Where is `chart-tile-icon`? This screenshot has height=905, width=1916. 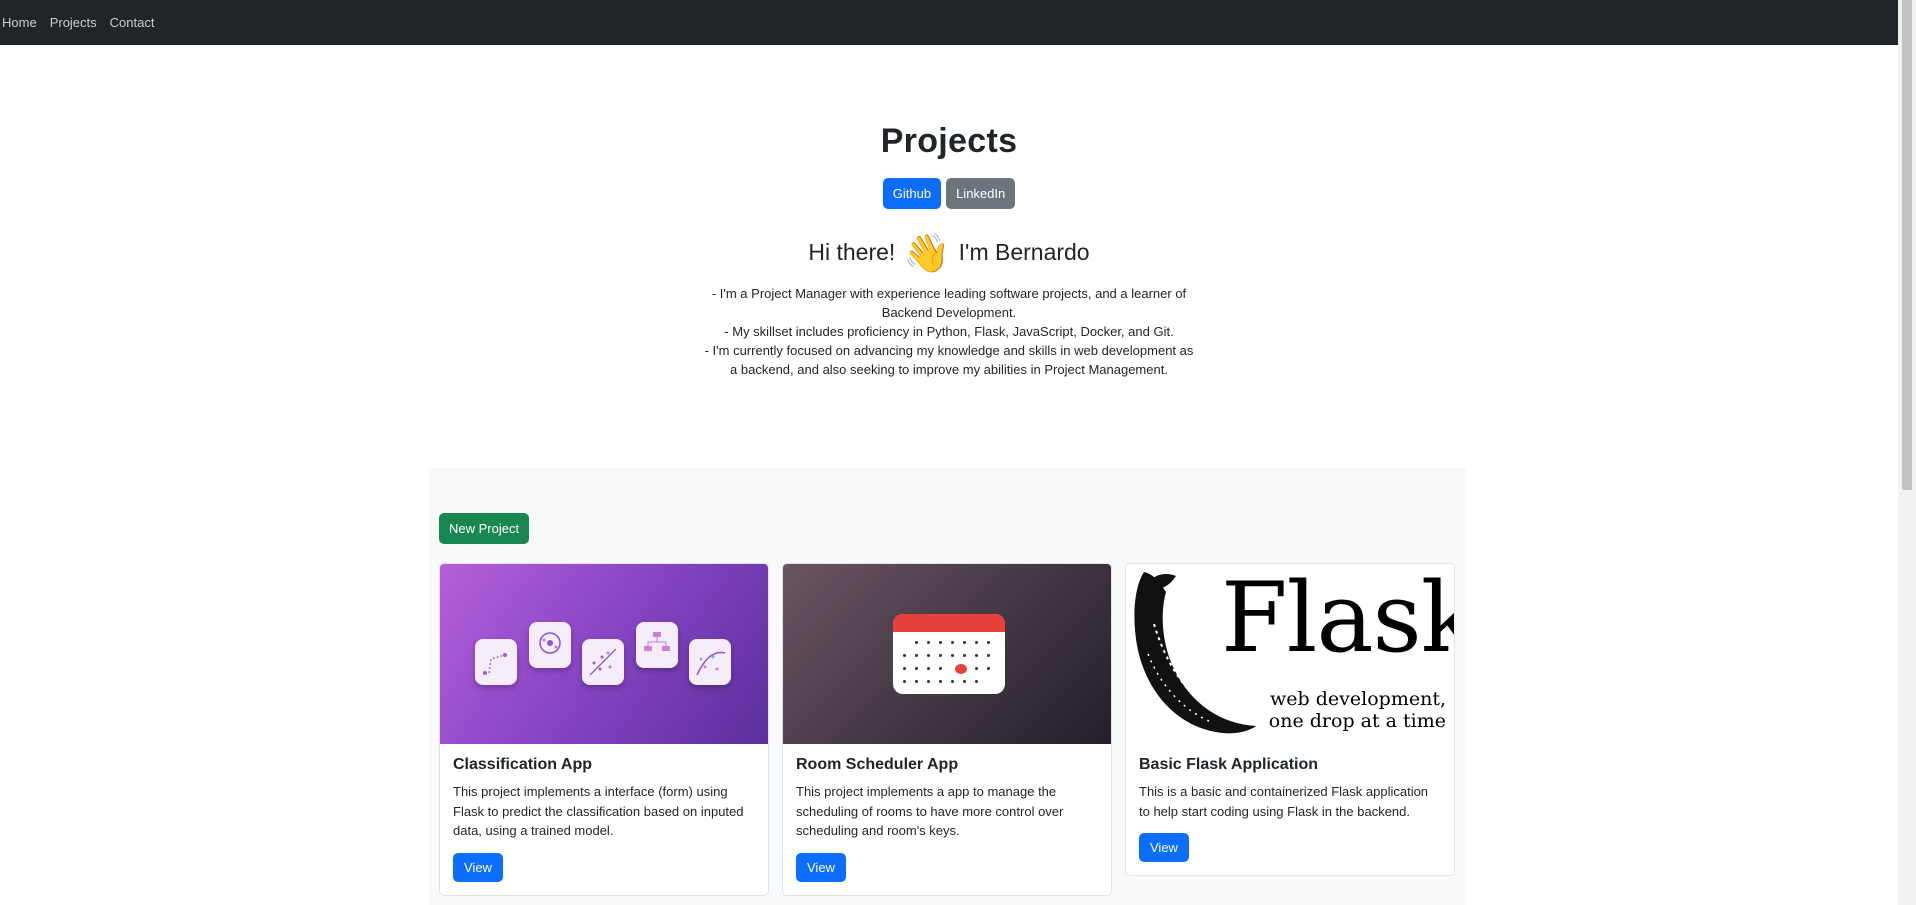
chart-tile-icon is located at coordinates (496, 662).